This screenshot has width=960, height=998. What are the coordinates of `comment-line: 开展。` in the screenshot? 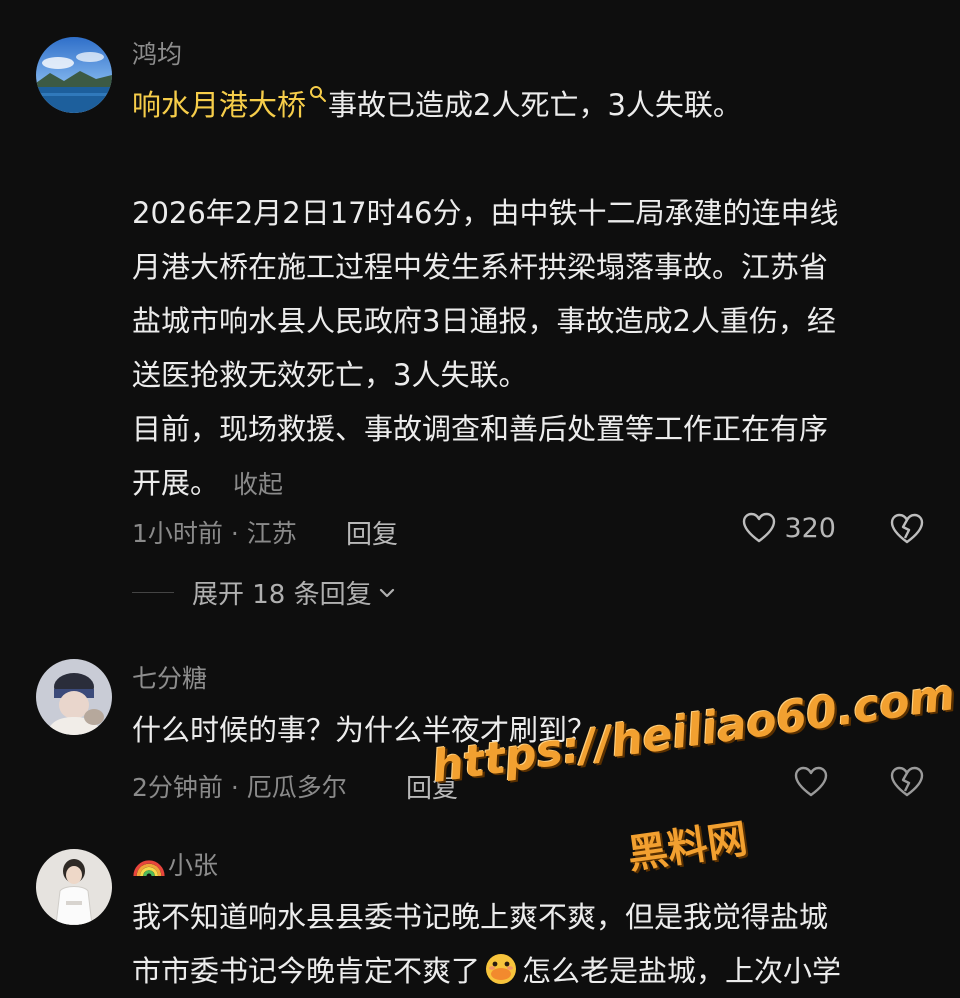 It's located at (176, 483).